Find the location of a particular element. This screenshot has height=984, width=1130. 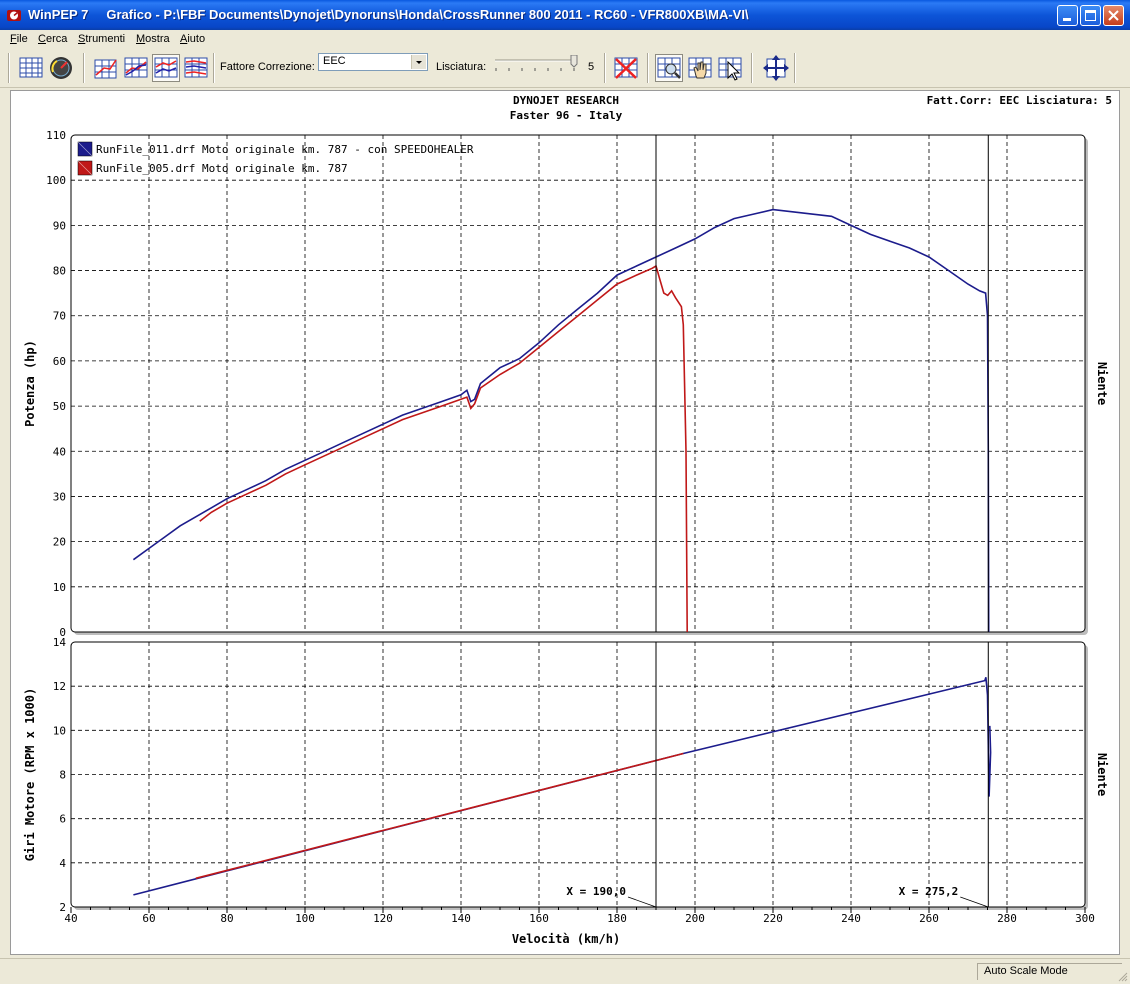

y-tick-label: 90 is located at coordinates (59, 225).